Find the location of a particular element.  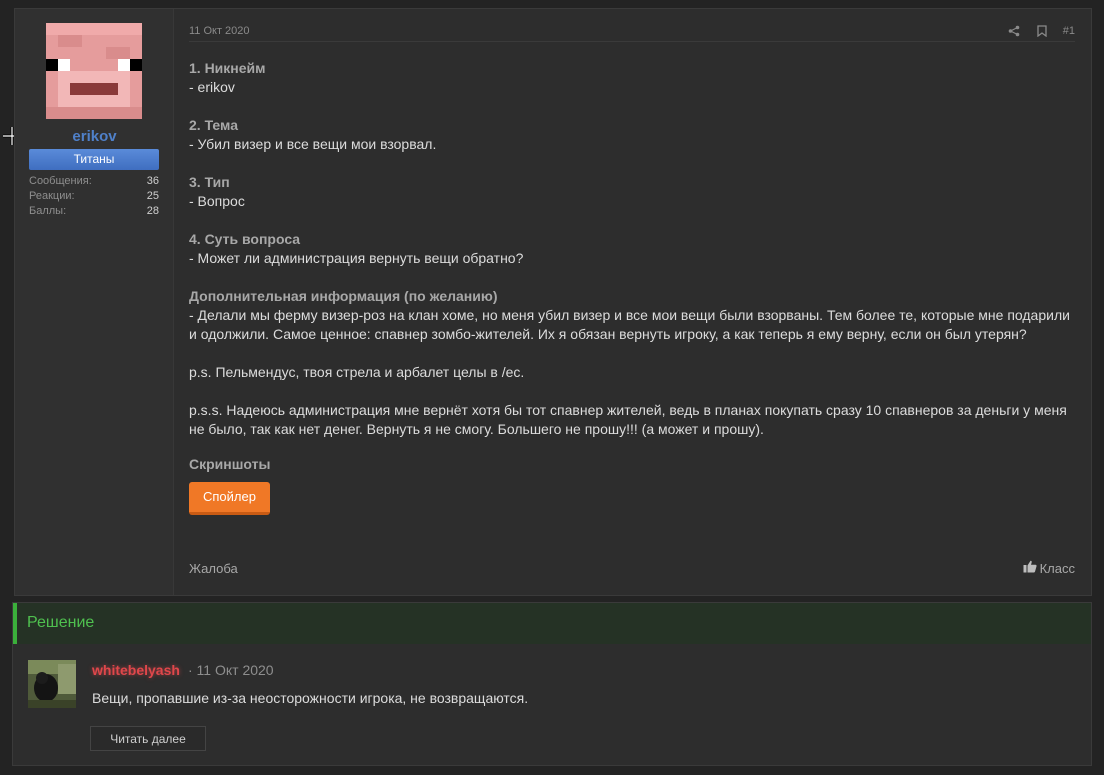

post-number-link: #1 is located at coordinates (1069, 31).